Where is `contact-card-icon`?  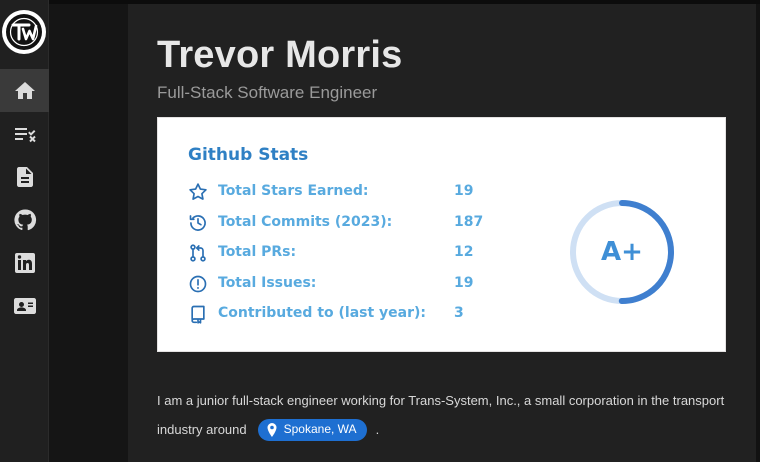
contact-card-icon is located at coordinates (24, 305).